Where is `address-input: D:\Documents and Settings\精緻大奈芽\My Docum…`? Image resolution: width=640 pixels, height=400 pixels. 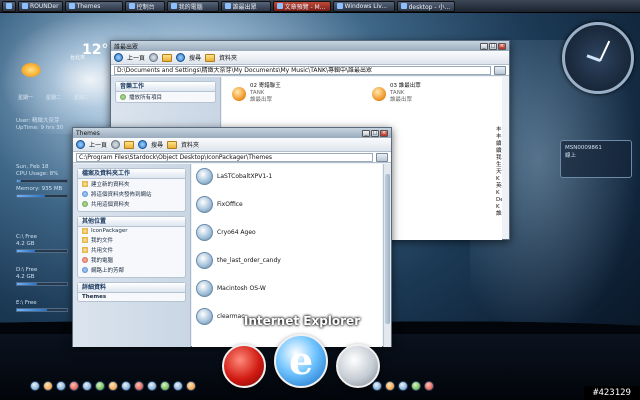
address-input: D:\Documents and Settings\精緻大奈芽\My Docum… is located at coordinates (302, 70).